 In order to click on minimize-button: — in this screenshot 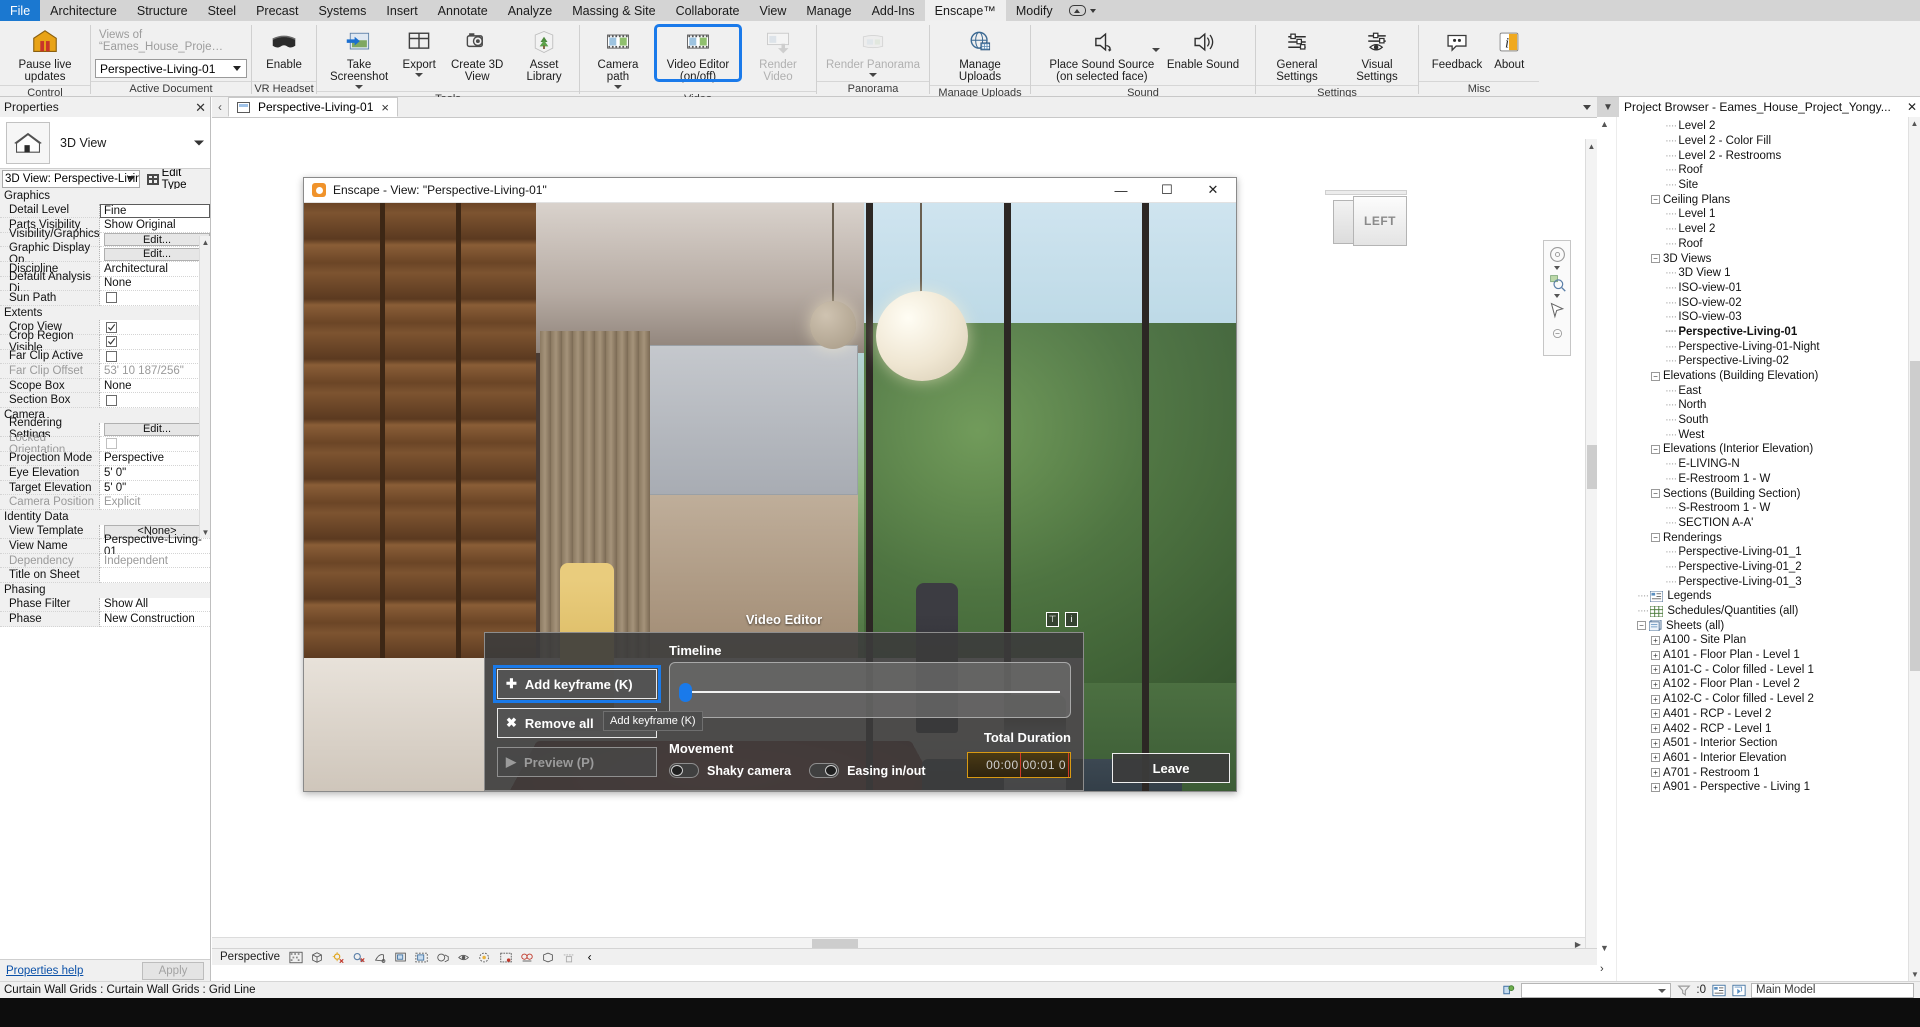, I will do `click(1121, 190)`.